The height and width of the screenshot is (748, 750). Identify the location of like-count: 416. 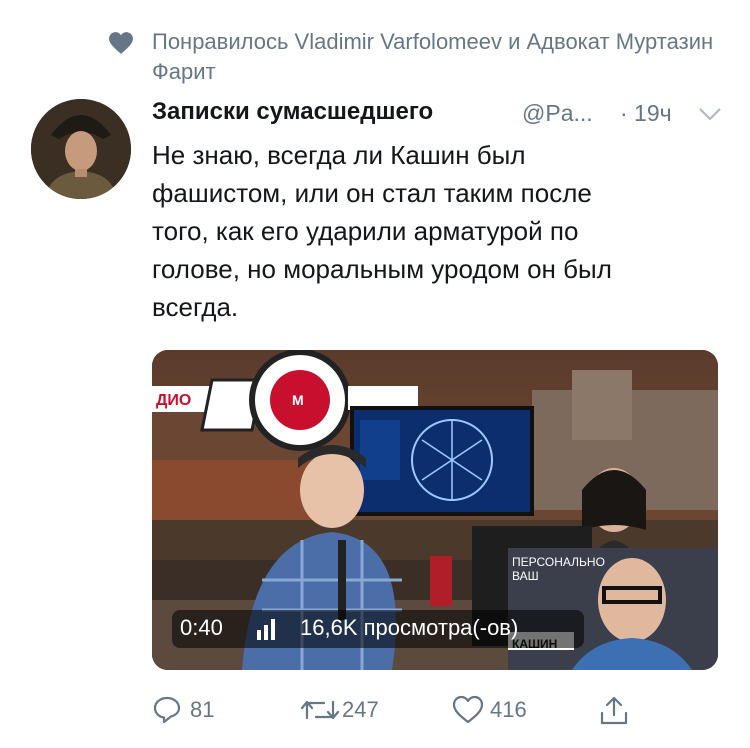
(508, 709).